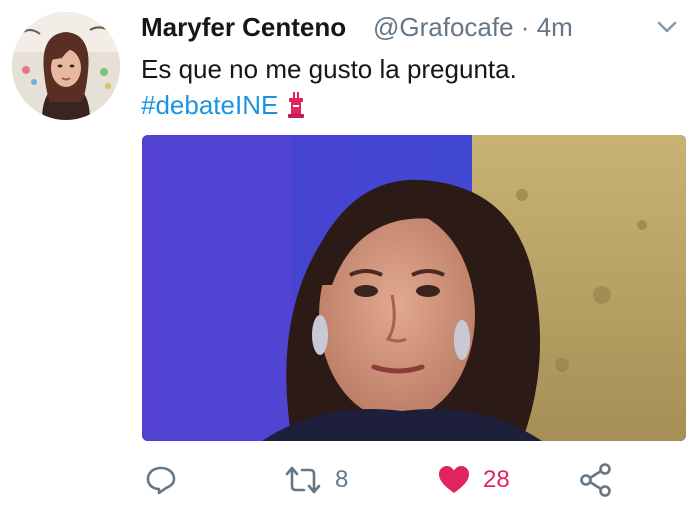 The width and height of the screenshot is (694, 511). Describe the element at coordinates (667, 27) in the screenshot. I see `chevron-down-icon` at that location.